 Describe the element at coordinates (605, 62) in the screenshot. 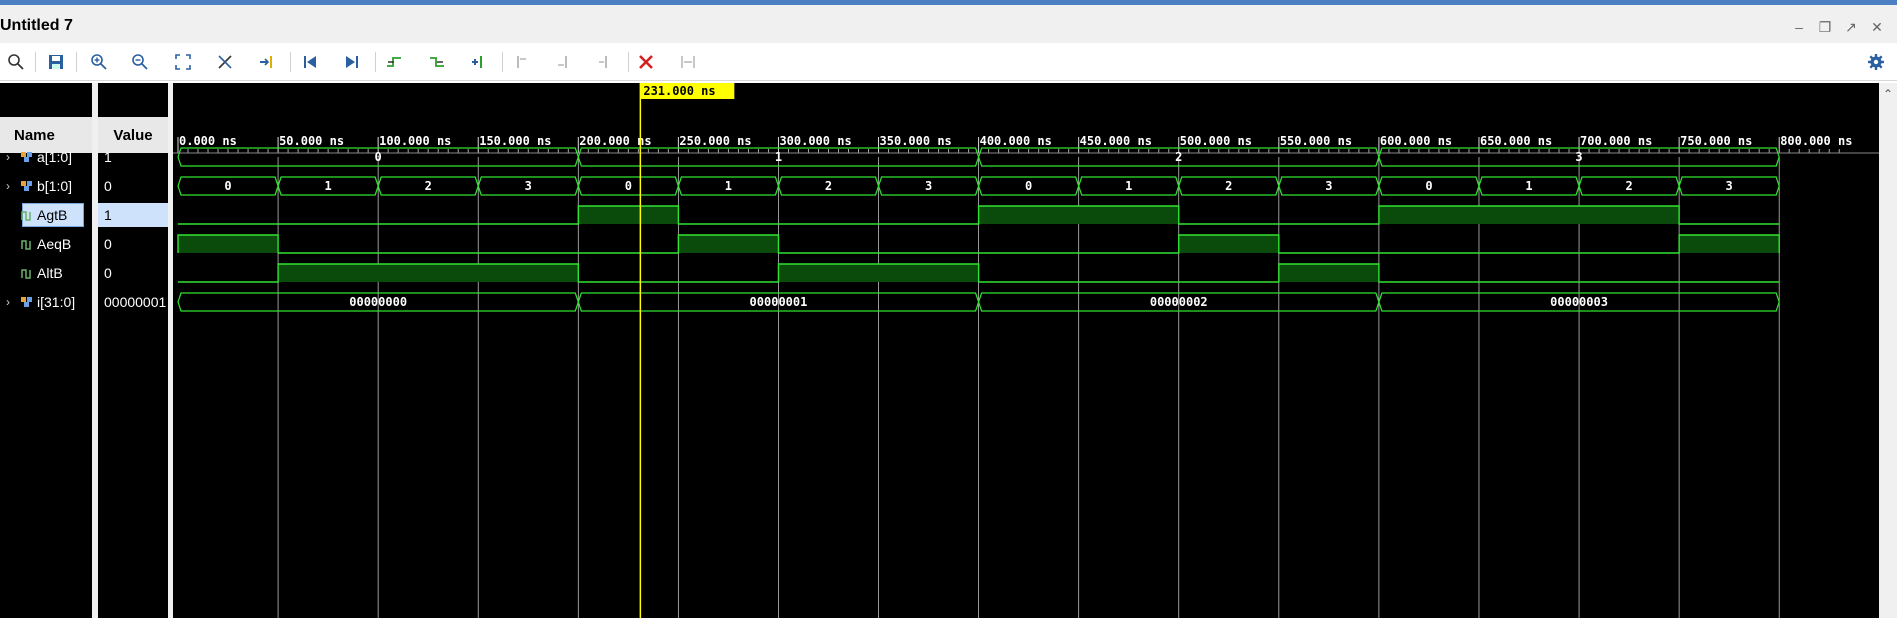

I see `delete-marker-icon` at that location.